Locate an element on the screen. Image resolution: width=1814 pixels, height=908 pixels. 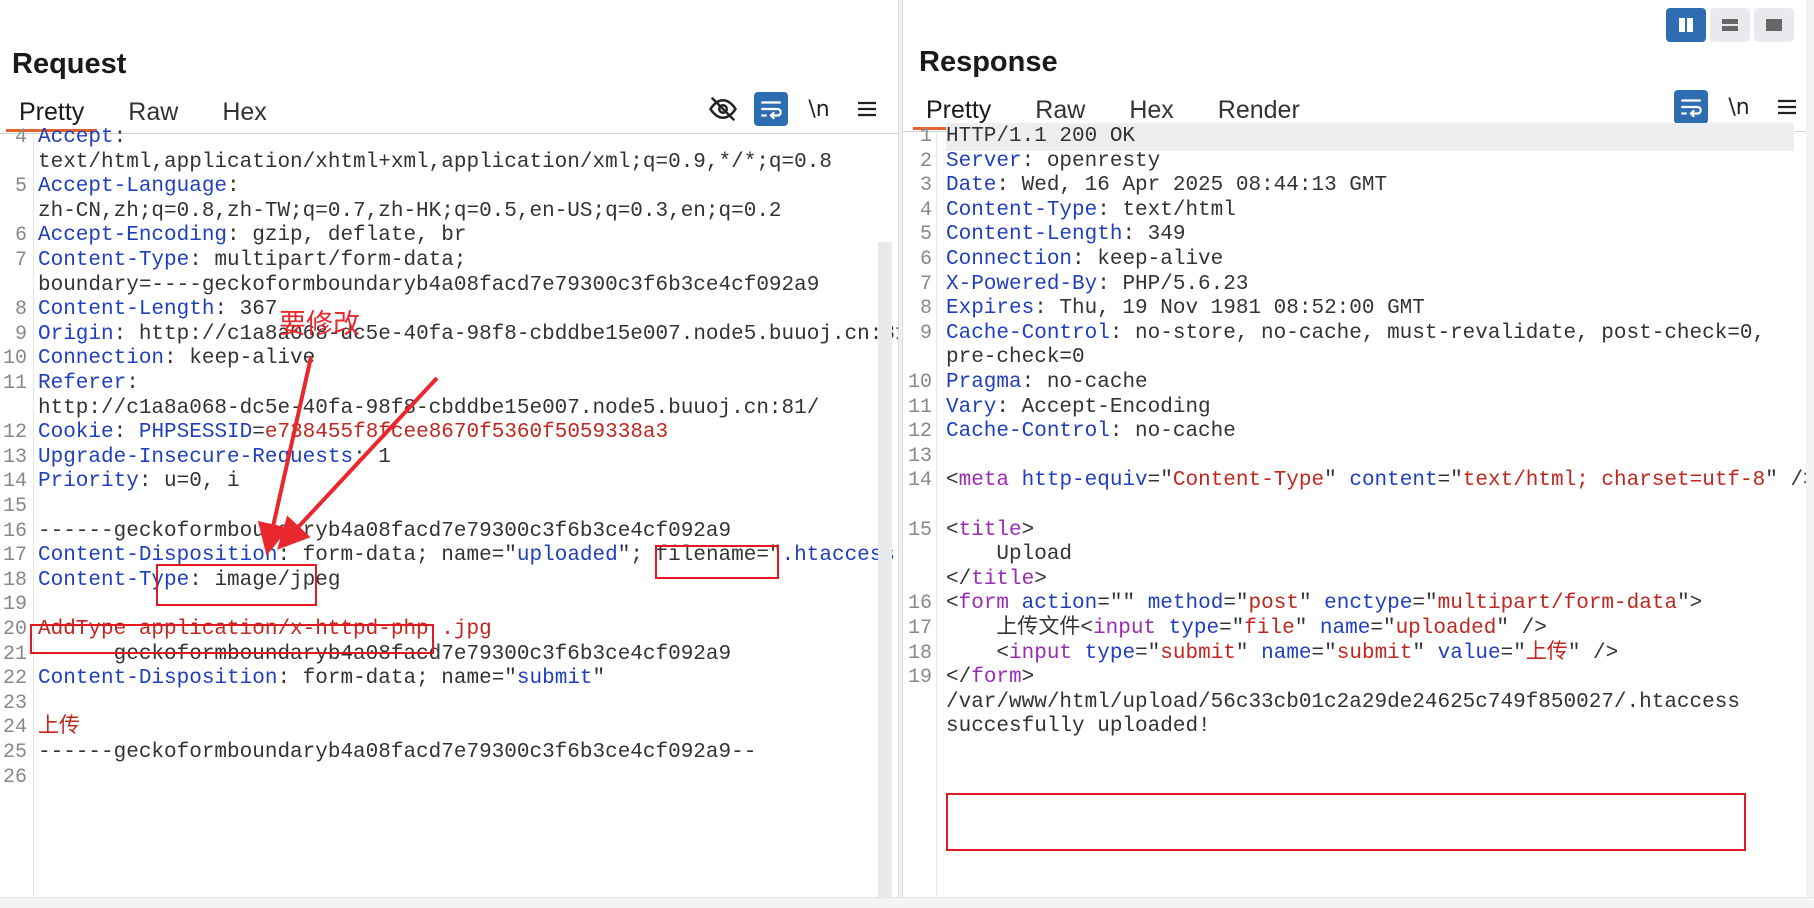
response-toolbar: \n is located at coordinates (1739, 107).